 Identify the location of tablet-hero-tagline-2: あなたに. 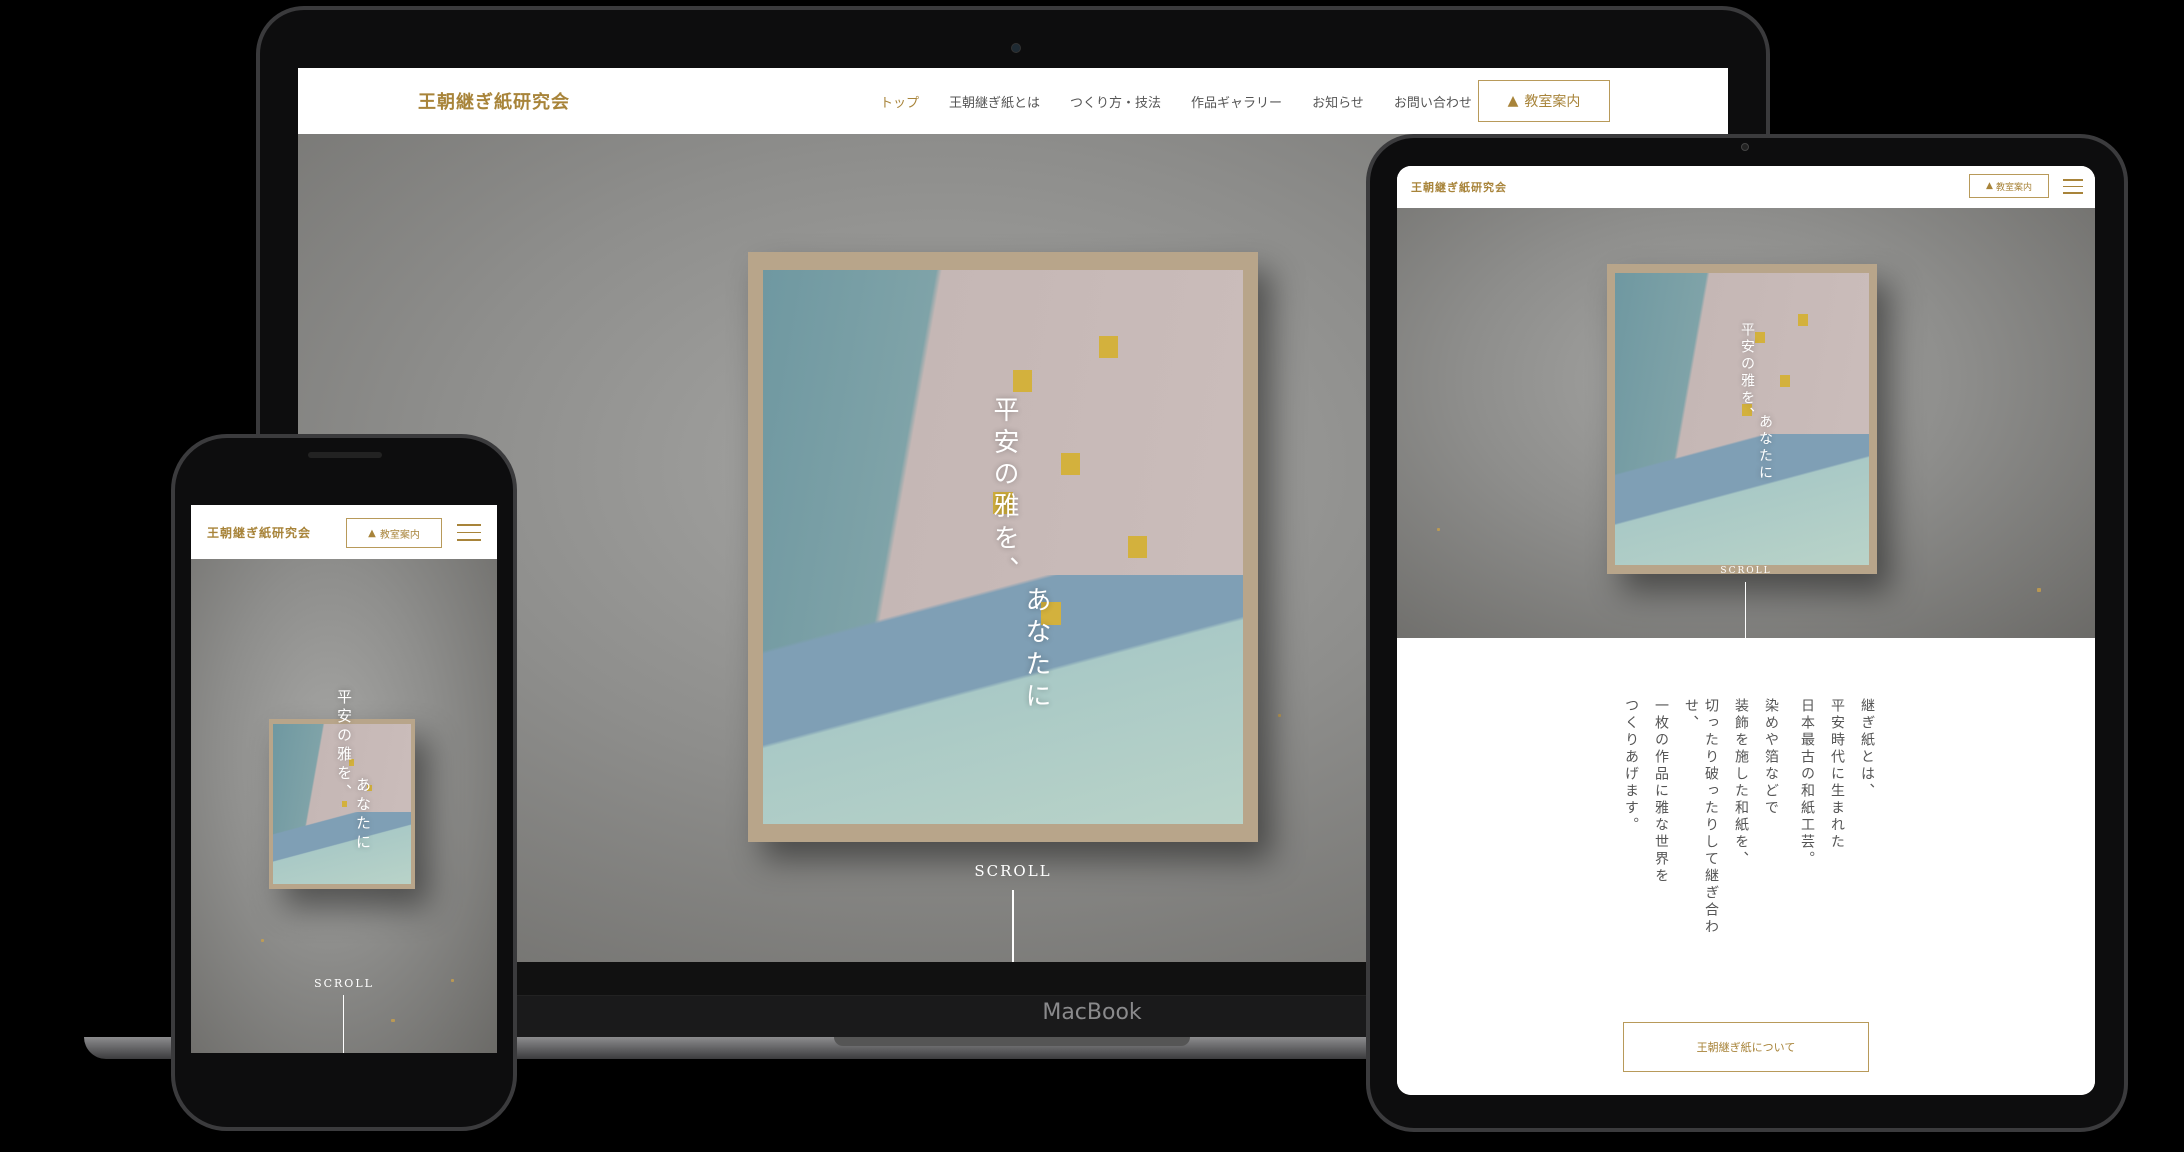
(1765, 448).